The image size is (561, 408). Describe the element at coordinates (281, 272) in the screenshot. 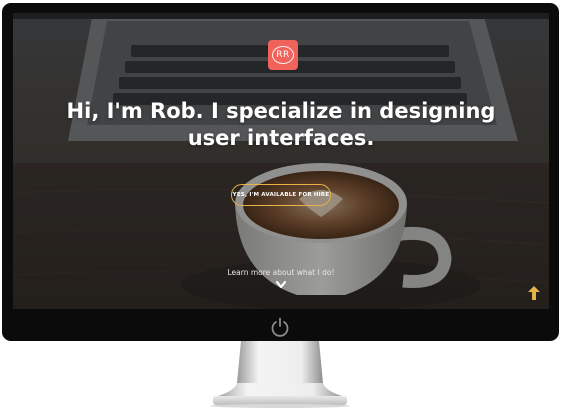

I see `learn-more-link: Learn more about what I do!` at that location.